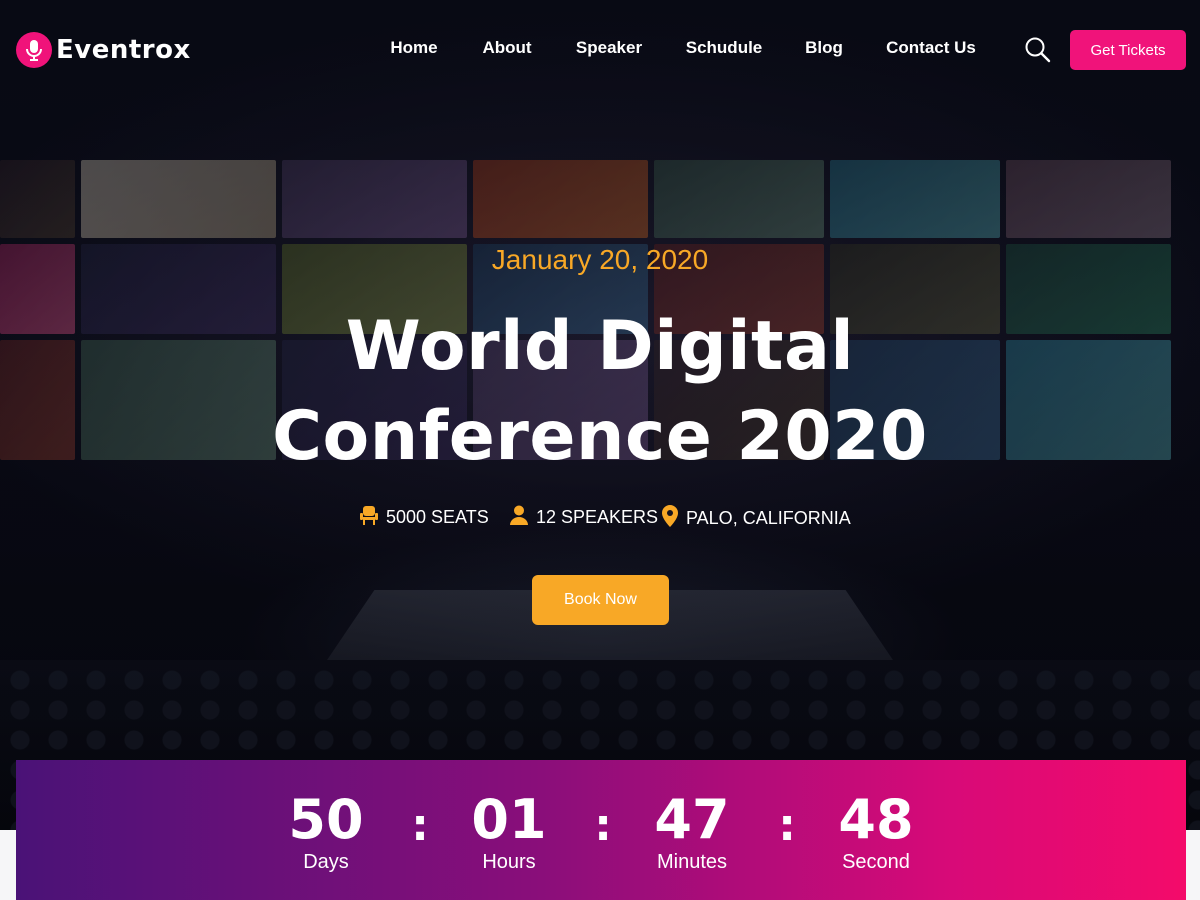  I want to click on event-title-line1: World Digital, so click(600, 346).